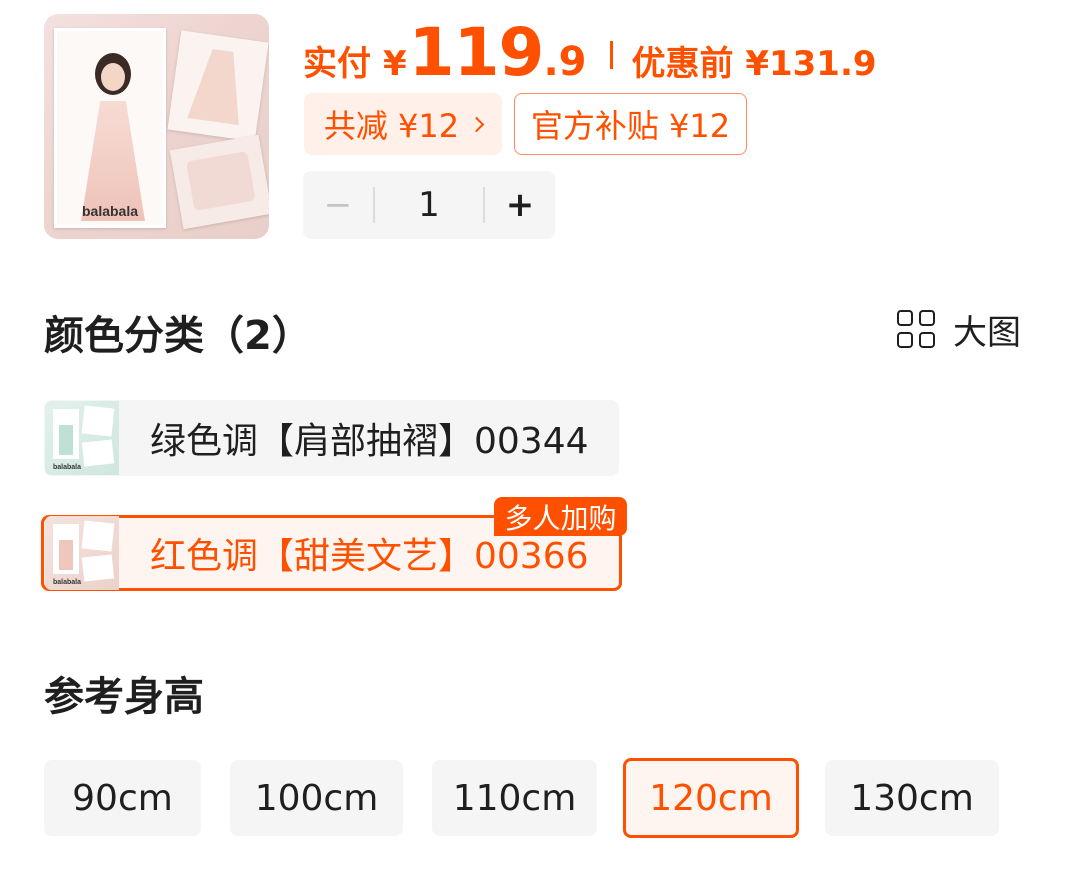 The width and height of the screenshot is (1075, 872). I want to click on subsidy-text: 官方补贴 ¥12, so click(630, 126).